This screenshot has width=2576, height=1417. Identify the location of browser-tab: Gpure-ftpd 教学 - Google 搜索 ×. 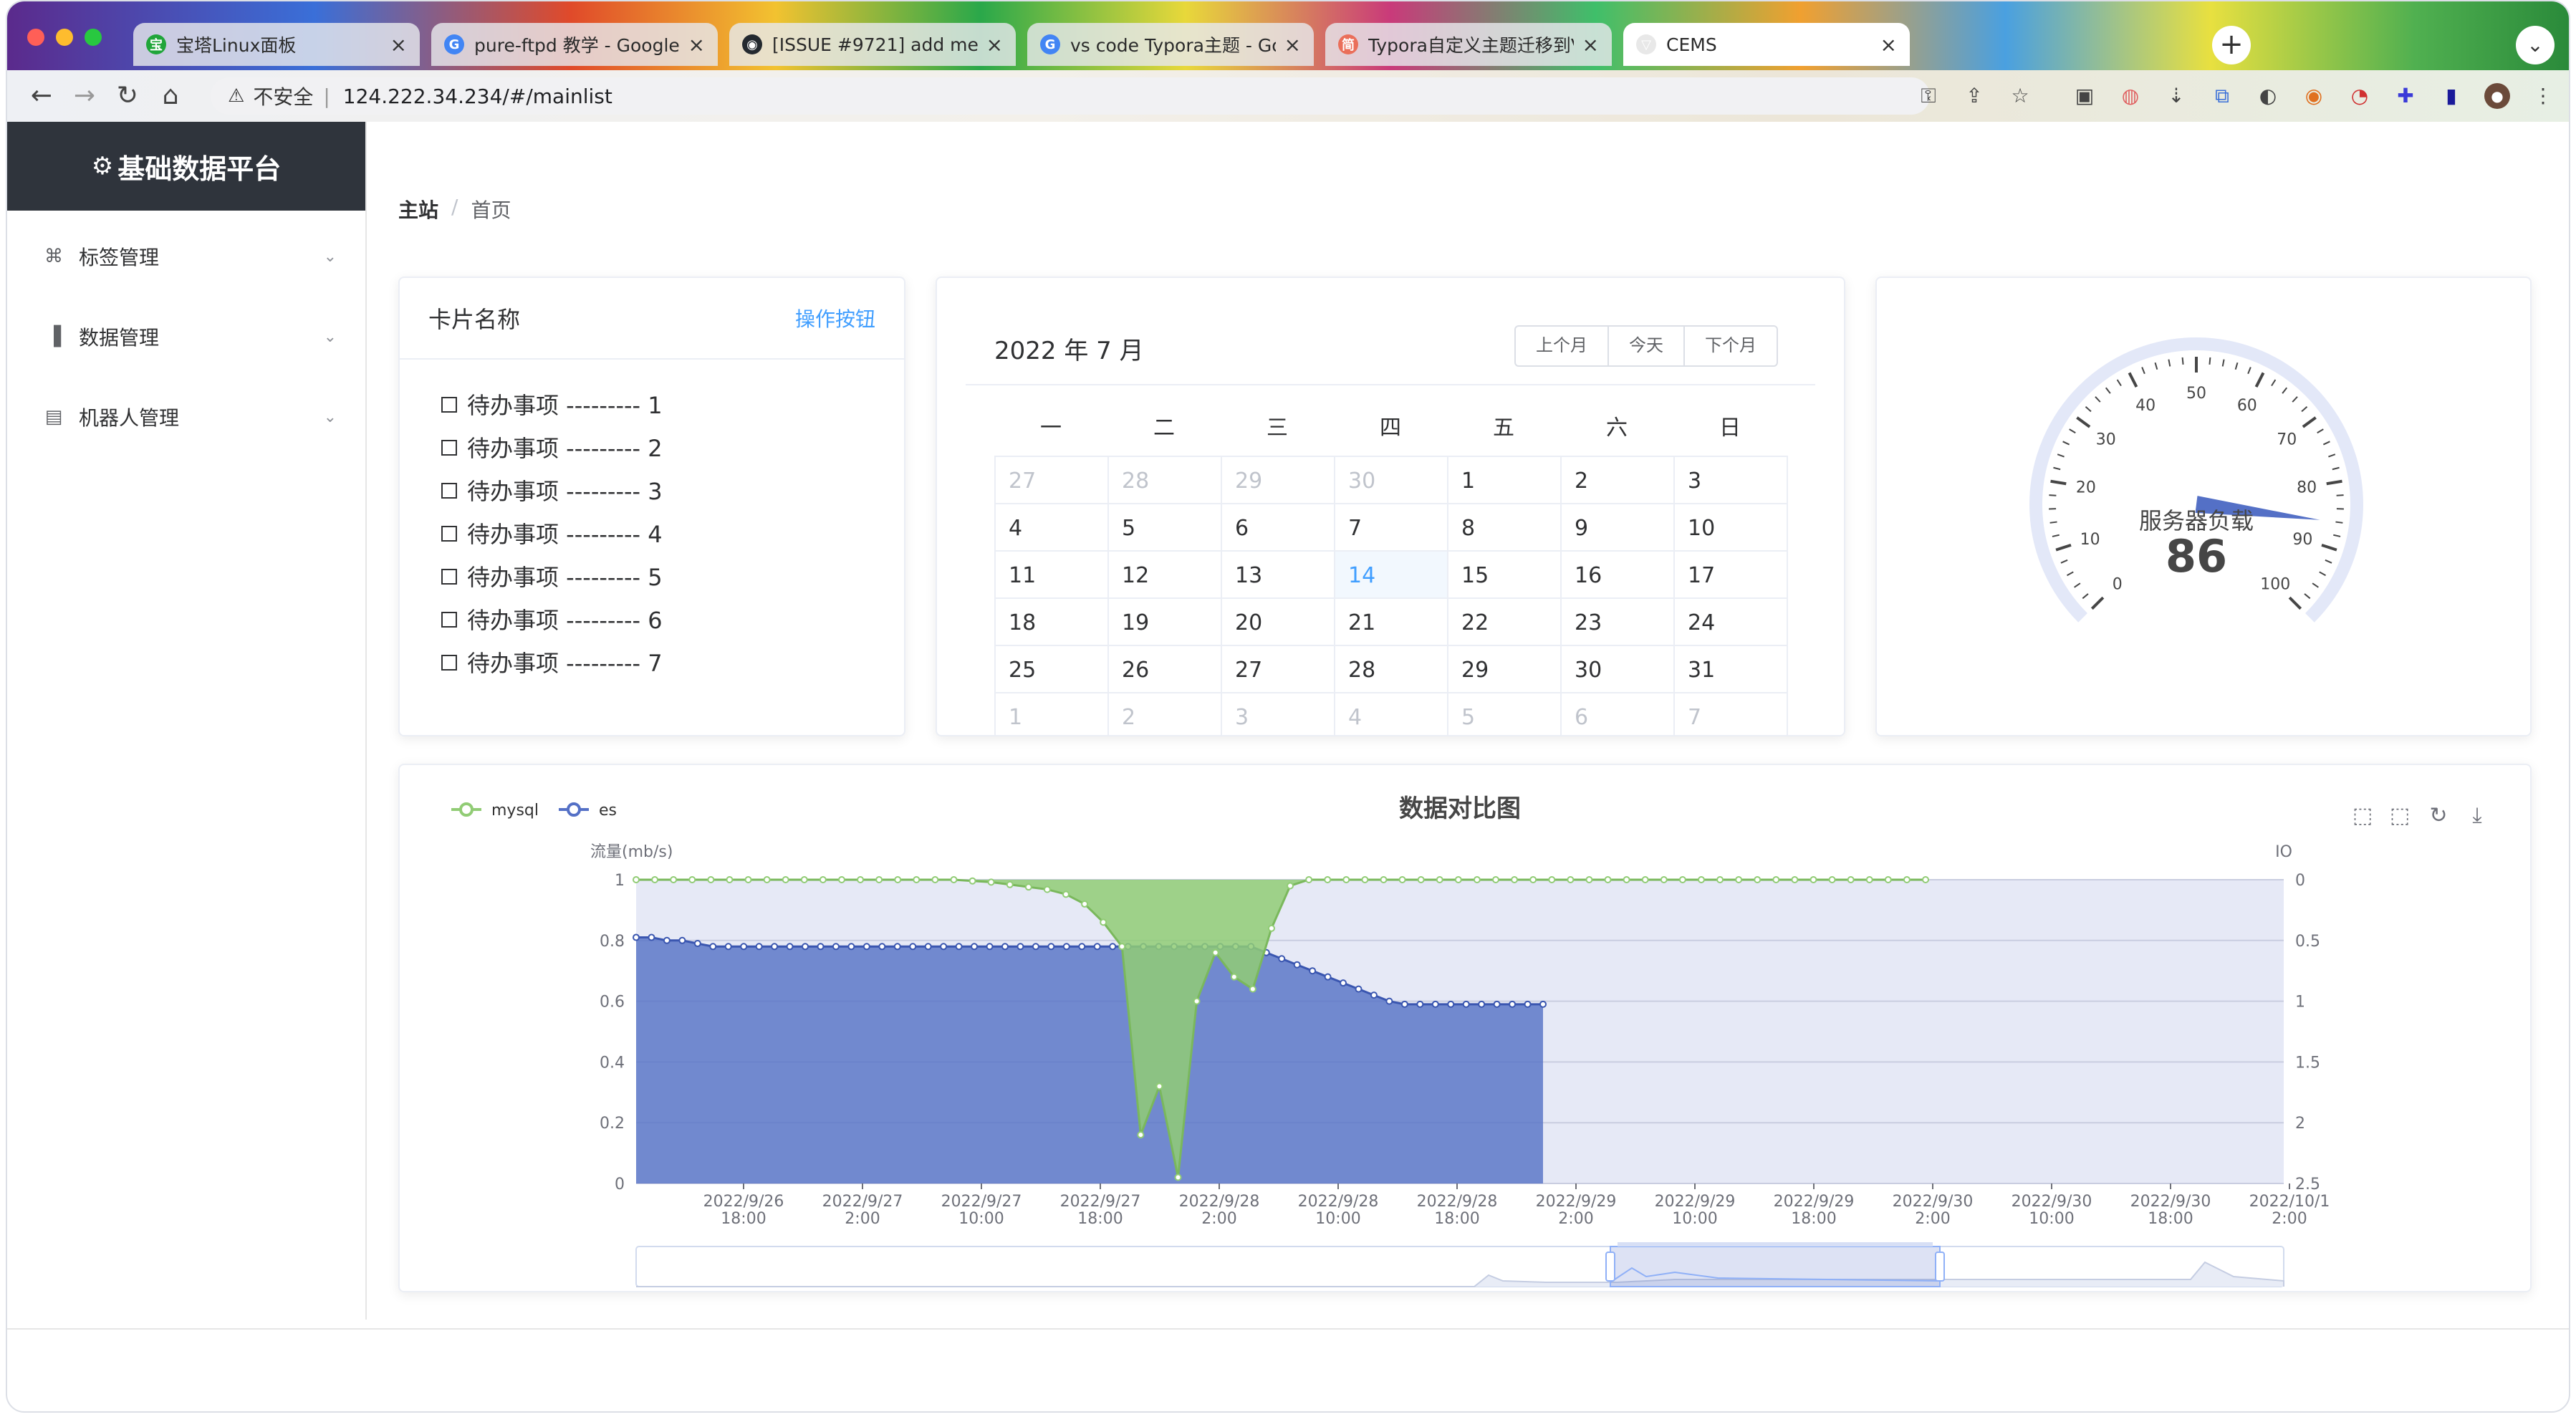
(575, 44).